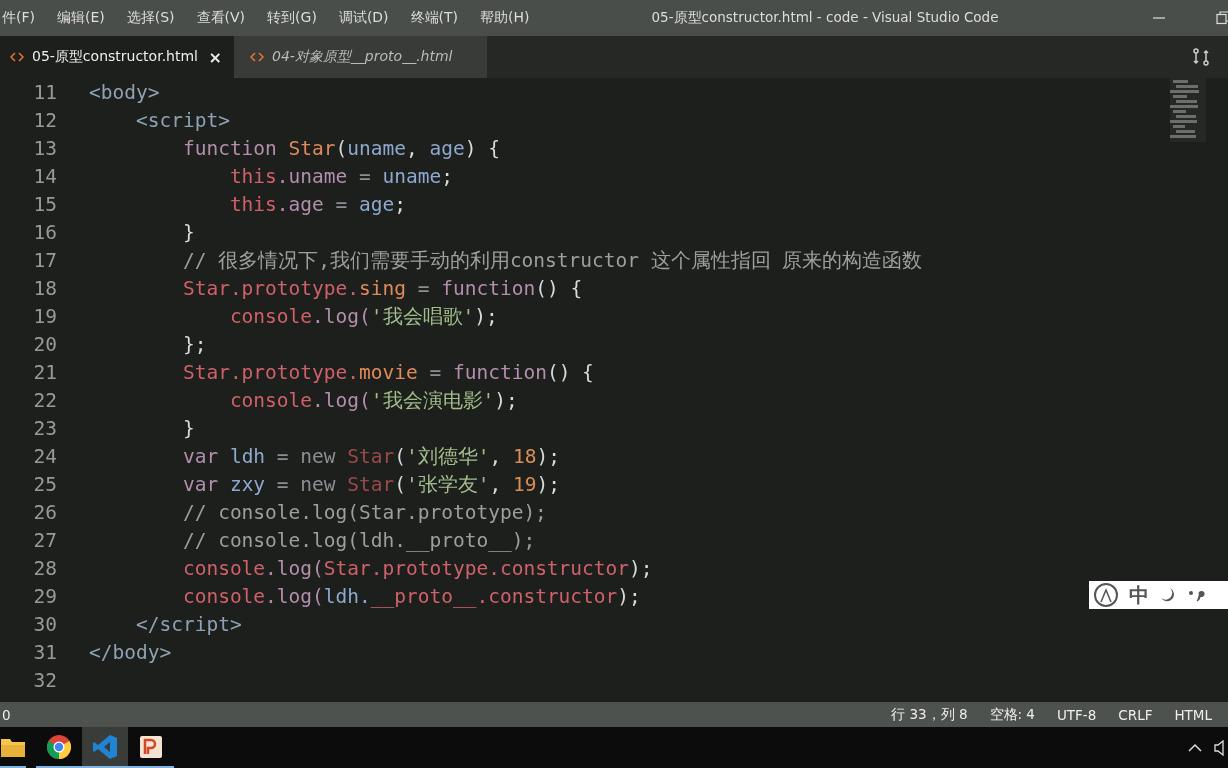  I want to click on browser-icon, so click(59, 746).